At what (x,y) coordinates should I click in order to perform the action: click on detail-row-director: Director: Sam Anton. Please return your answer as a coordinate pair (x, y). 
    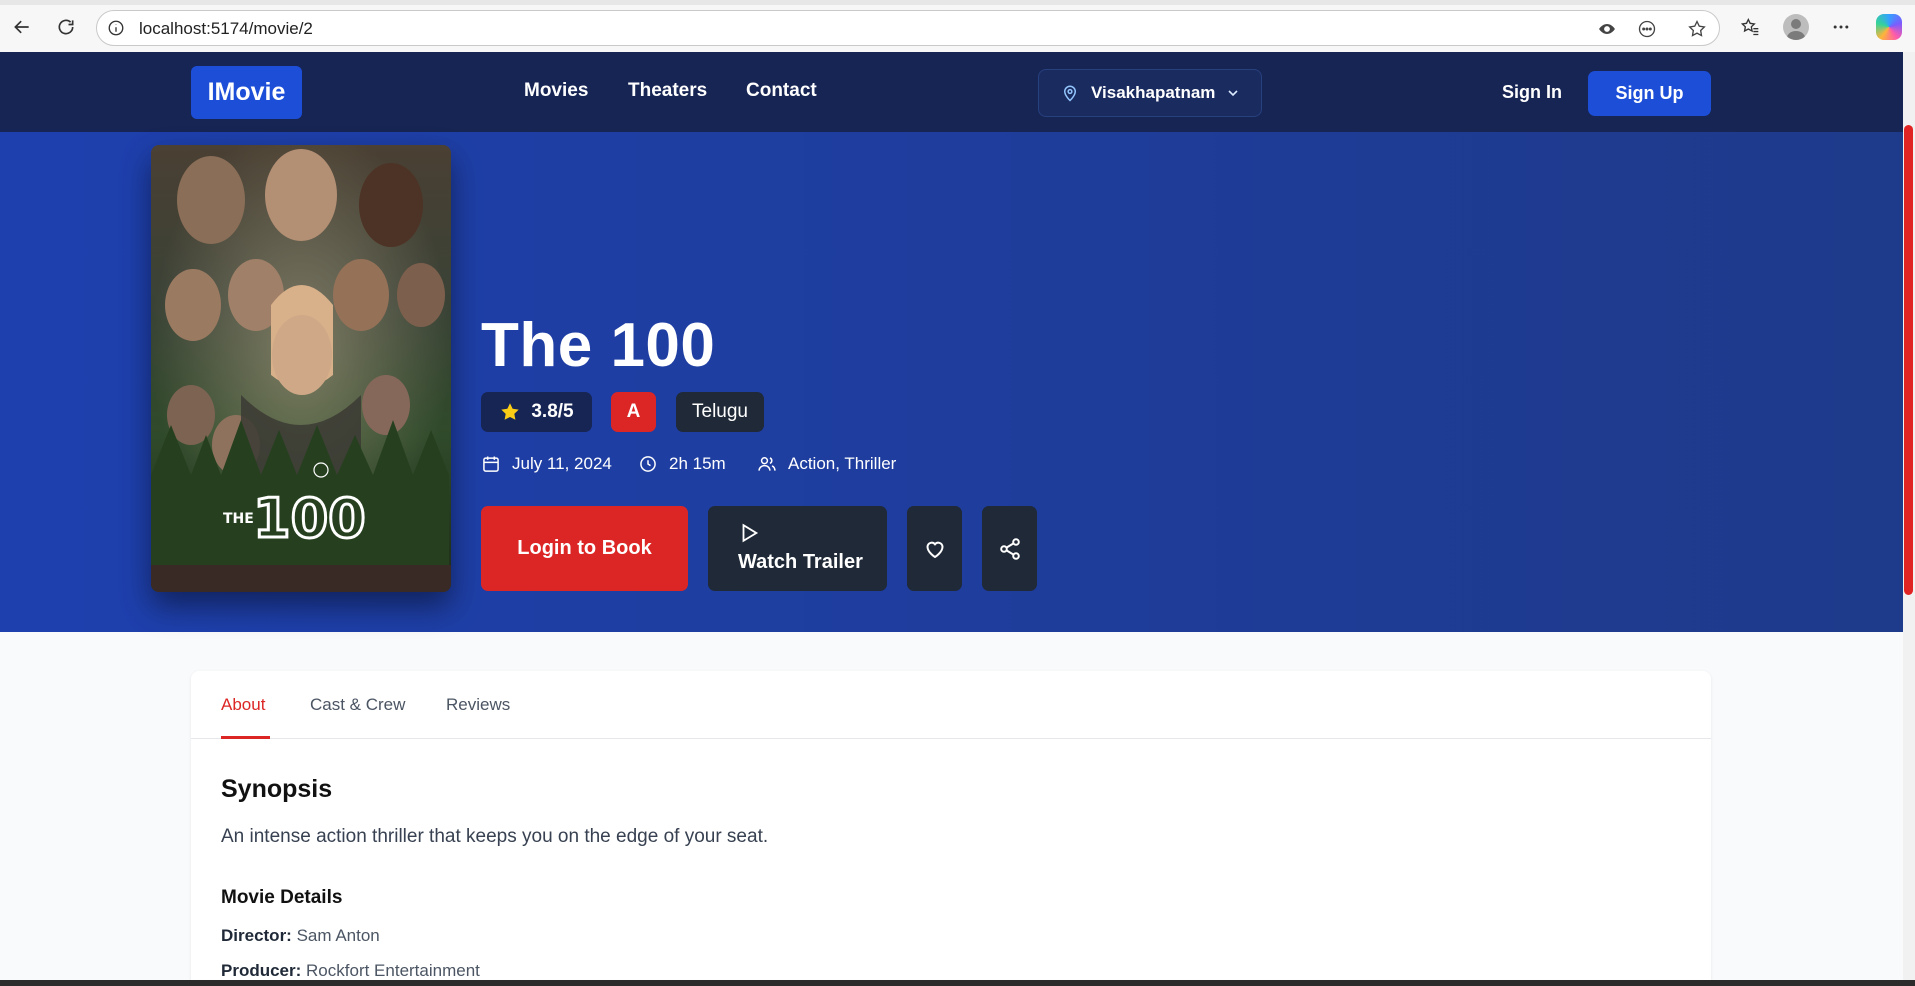
    Looking at the image, I should click on (300, 936).